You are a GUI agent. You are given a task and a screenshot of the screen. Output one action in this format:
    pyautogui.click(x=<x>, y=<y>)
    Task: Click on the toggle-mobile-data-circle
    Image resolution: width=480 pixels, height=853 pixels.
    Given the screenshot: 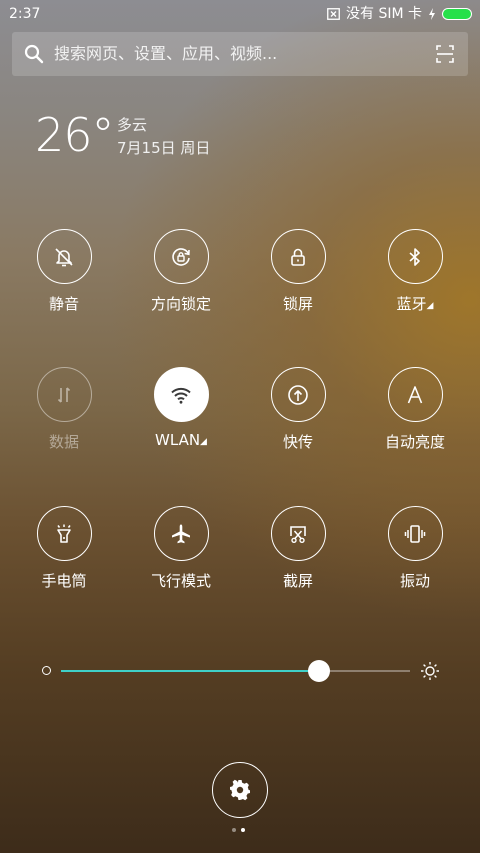 What is the action you would take?
    pyautogui.click(x=64, y=394)
    